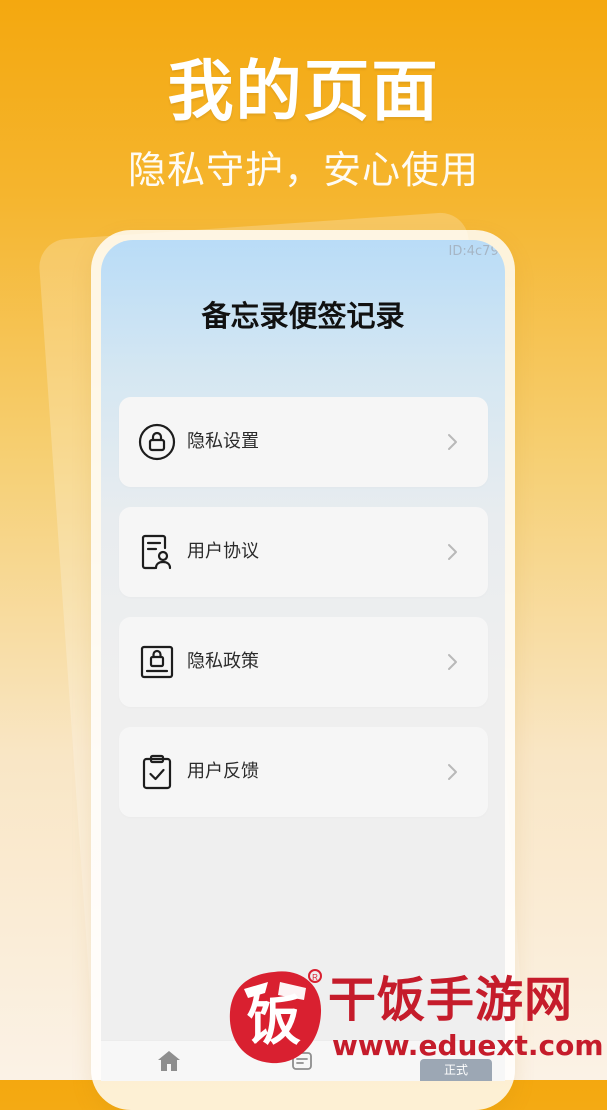 This screenshot has width=607, height=1110. I want to click on menu-item-user-feedback: 用户反馈, so click(303, 772).